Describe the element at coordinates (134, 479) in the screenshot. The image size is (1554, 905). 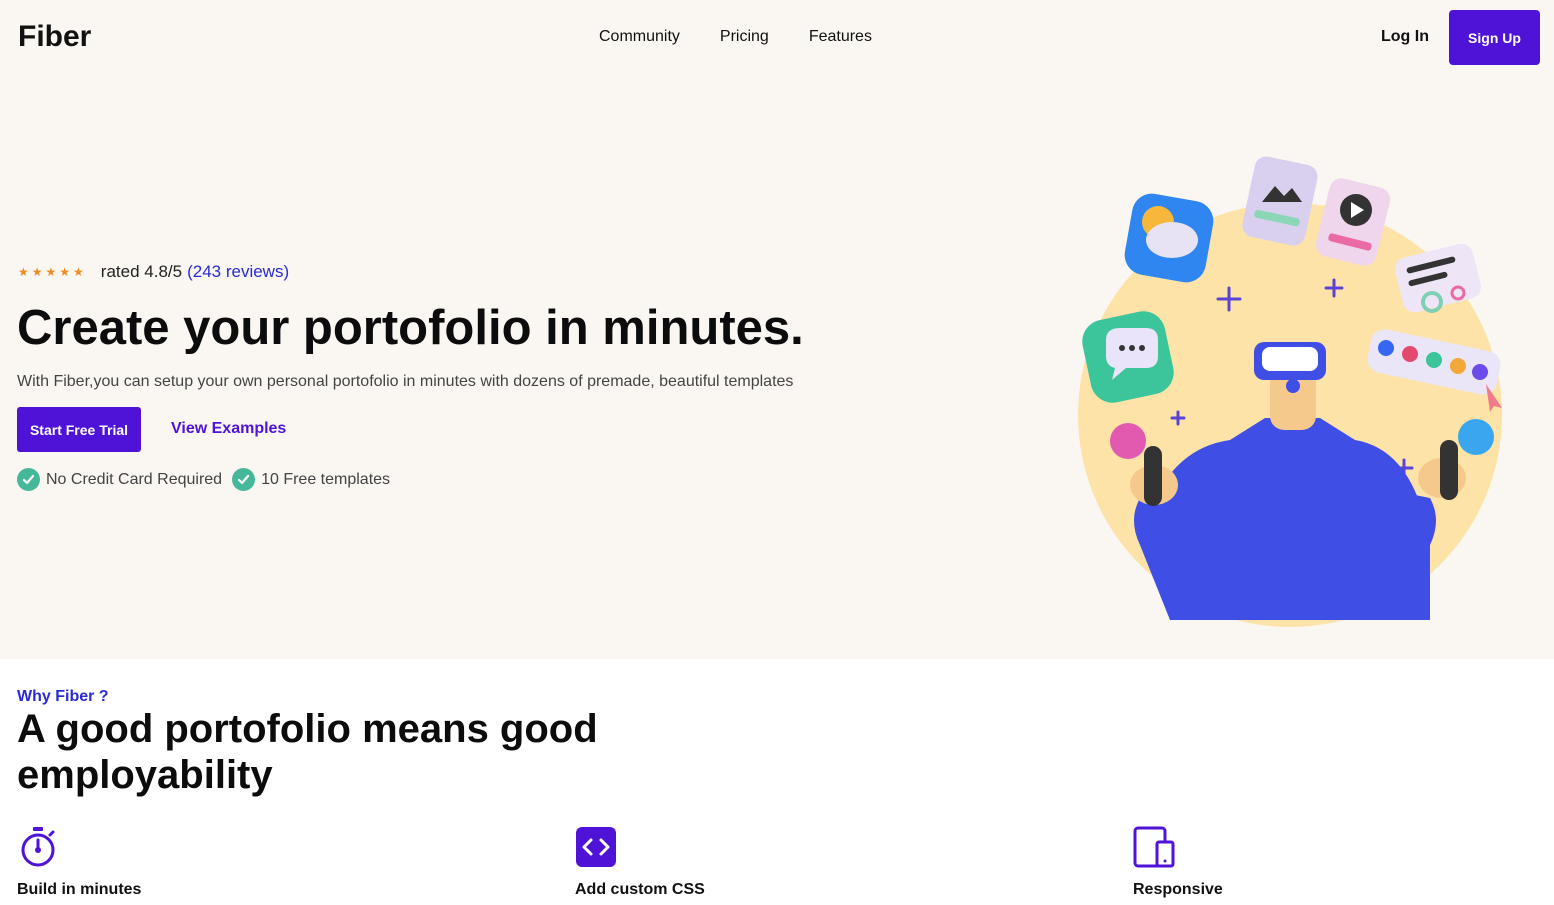
I see `check-label: No Credit Card Required` at that location.